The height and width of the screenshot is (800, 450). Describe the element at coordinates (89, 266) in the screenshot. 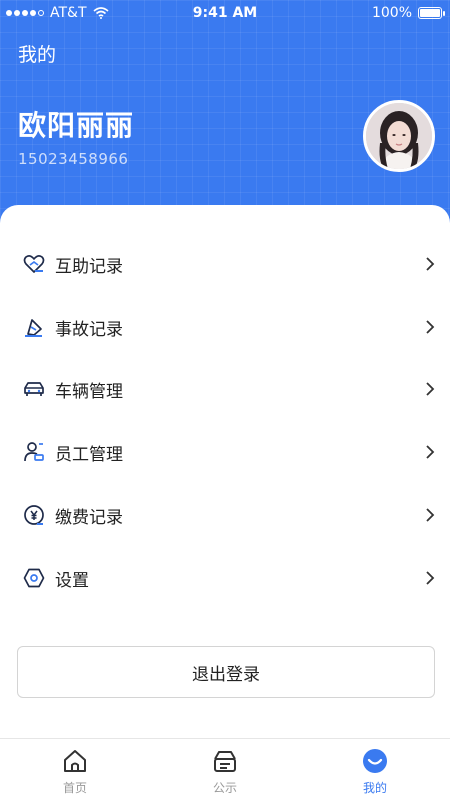

I see `menu-item-label: 互助记录` at that location.